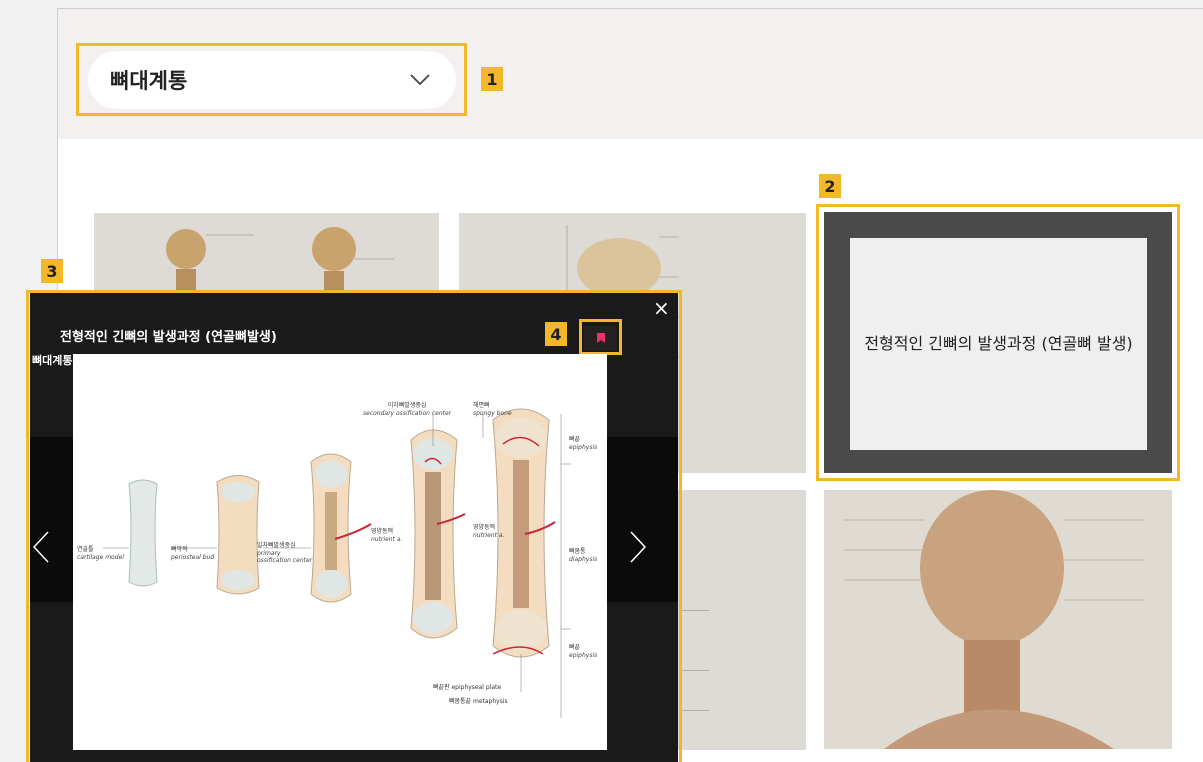  What do you see at coordinates (478, 701) in the screenshot?
I see `label-metaphysis: 뼈몸통끝 metaphysis` at bounding box center [478, 701].